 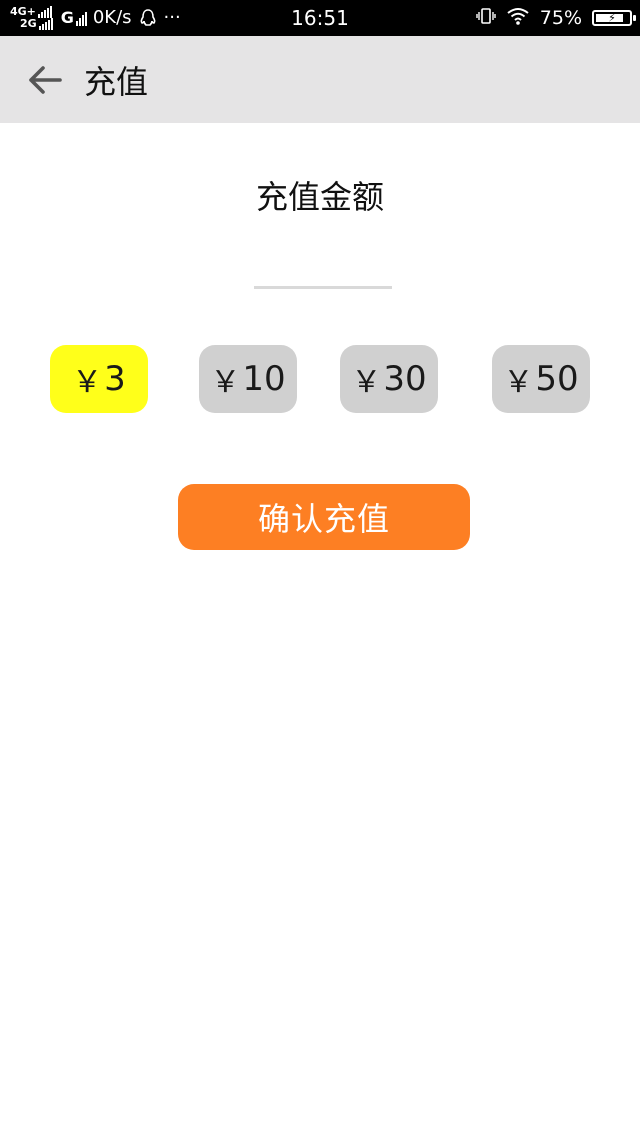 I want to click on amount-option-3: ￥ 3, so click(x=99, y=379).